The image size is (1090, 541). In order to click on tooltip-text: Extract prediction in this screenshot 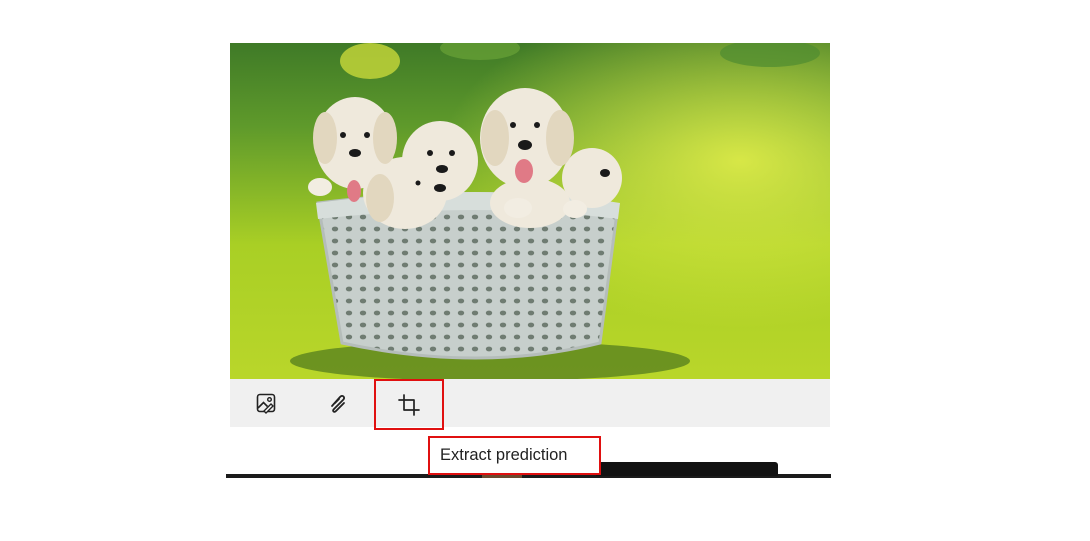, I will do `click(504, 455)`.